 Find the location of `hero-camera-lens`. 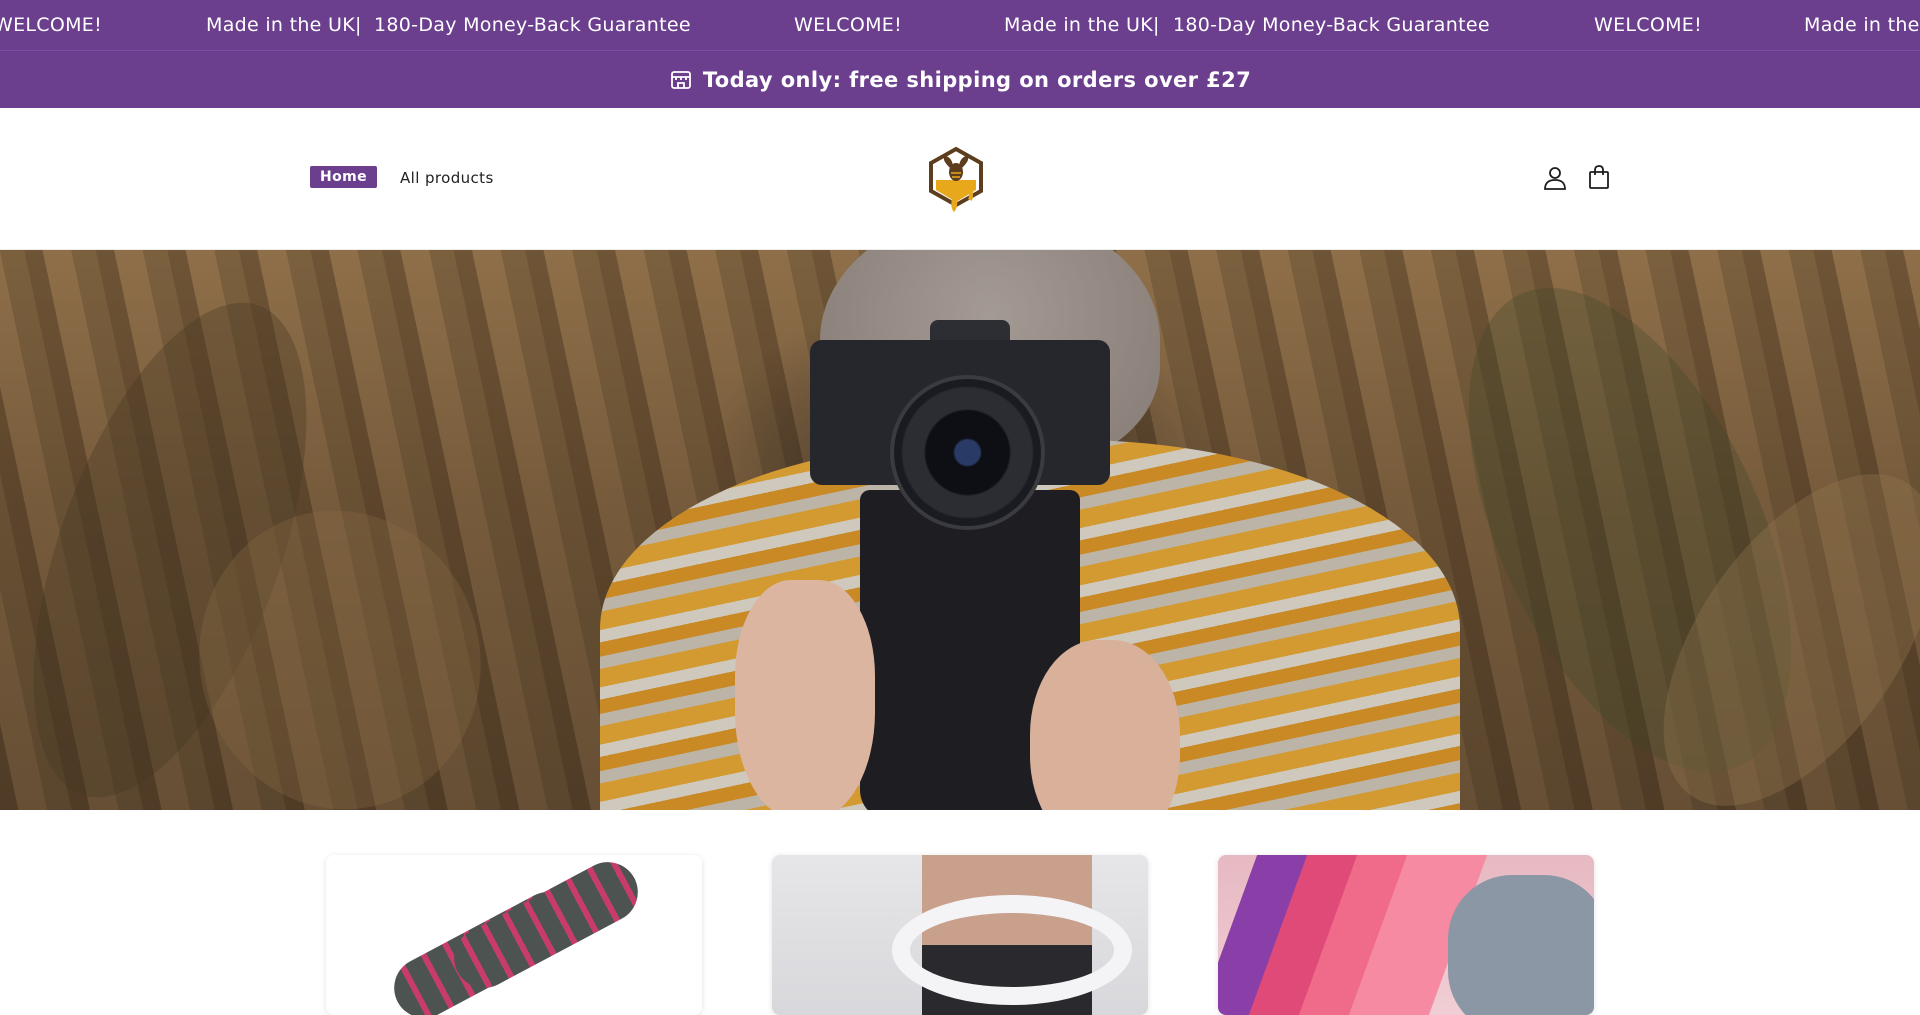

hero-camera-lens is located at coordinates (967, 452).